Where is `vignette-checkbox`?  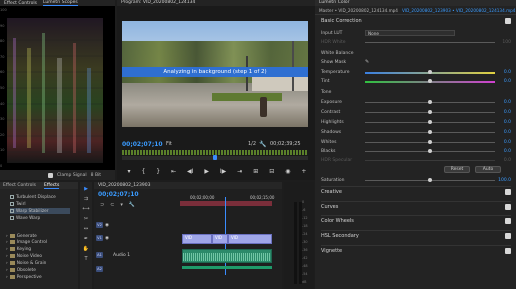
vignette-checkbox is located at coordinates (508, 250).